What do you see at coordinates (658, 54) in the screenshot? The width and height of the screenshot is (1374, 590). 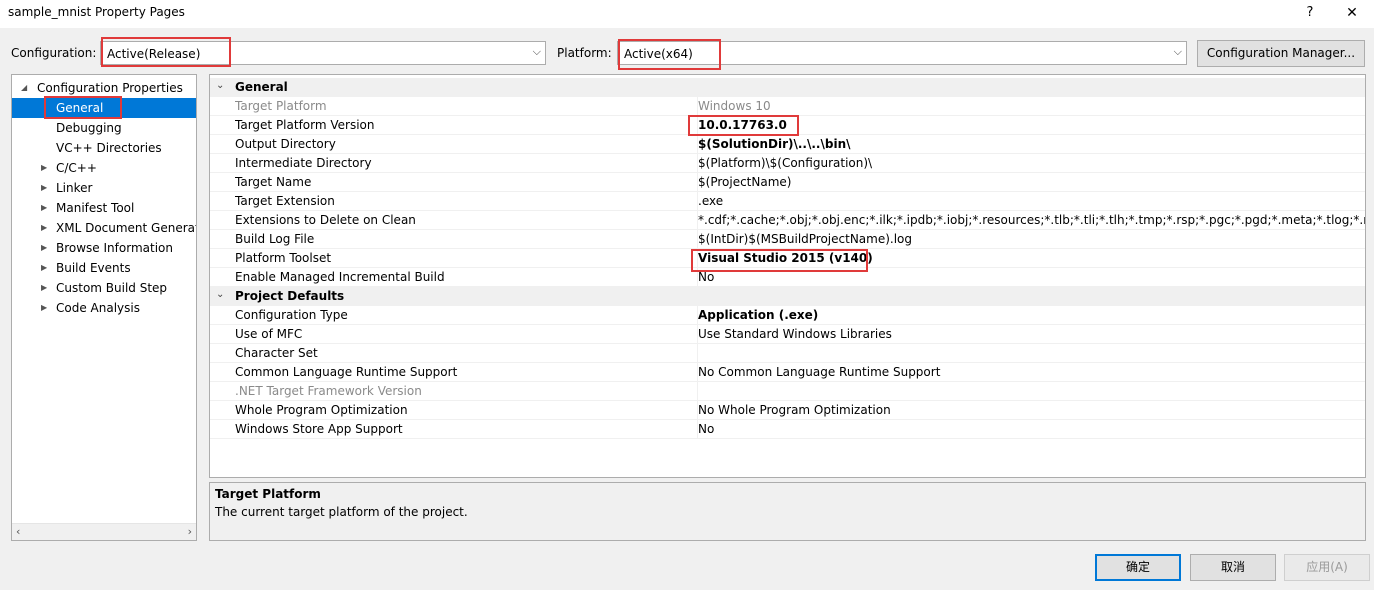 I see `platform-value: Active(x64)` at bounding box center [658, 54].